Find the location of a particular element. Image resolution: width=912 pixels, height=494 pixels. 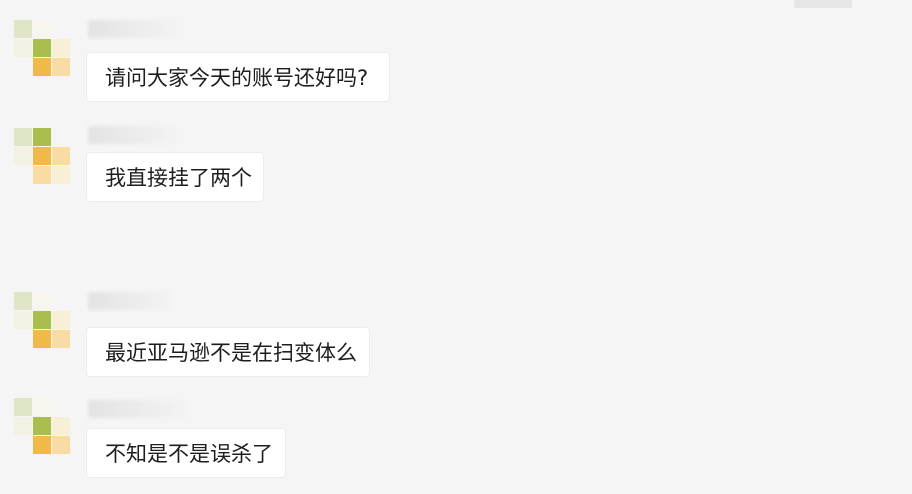

message-text: 不知是不是误杀了 is located at coordinates (189, 454).